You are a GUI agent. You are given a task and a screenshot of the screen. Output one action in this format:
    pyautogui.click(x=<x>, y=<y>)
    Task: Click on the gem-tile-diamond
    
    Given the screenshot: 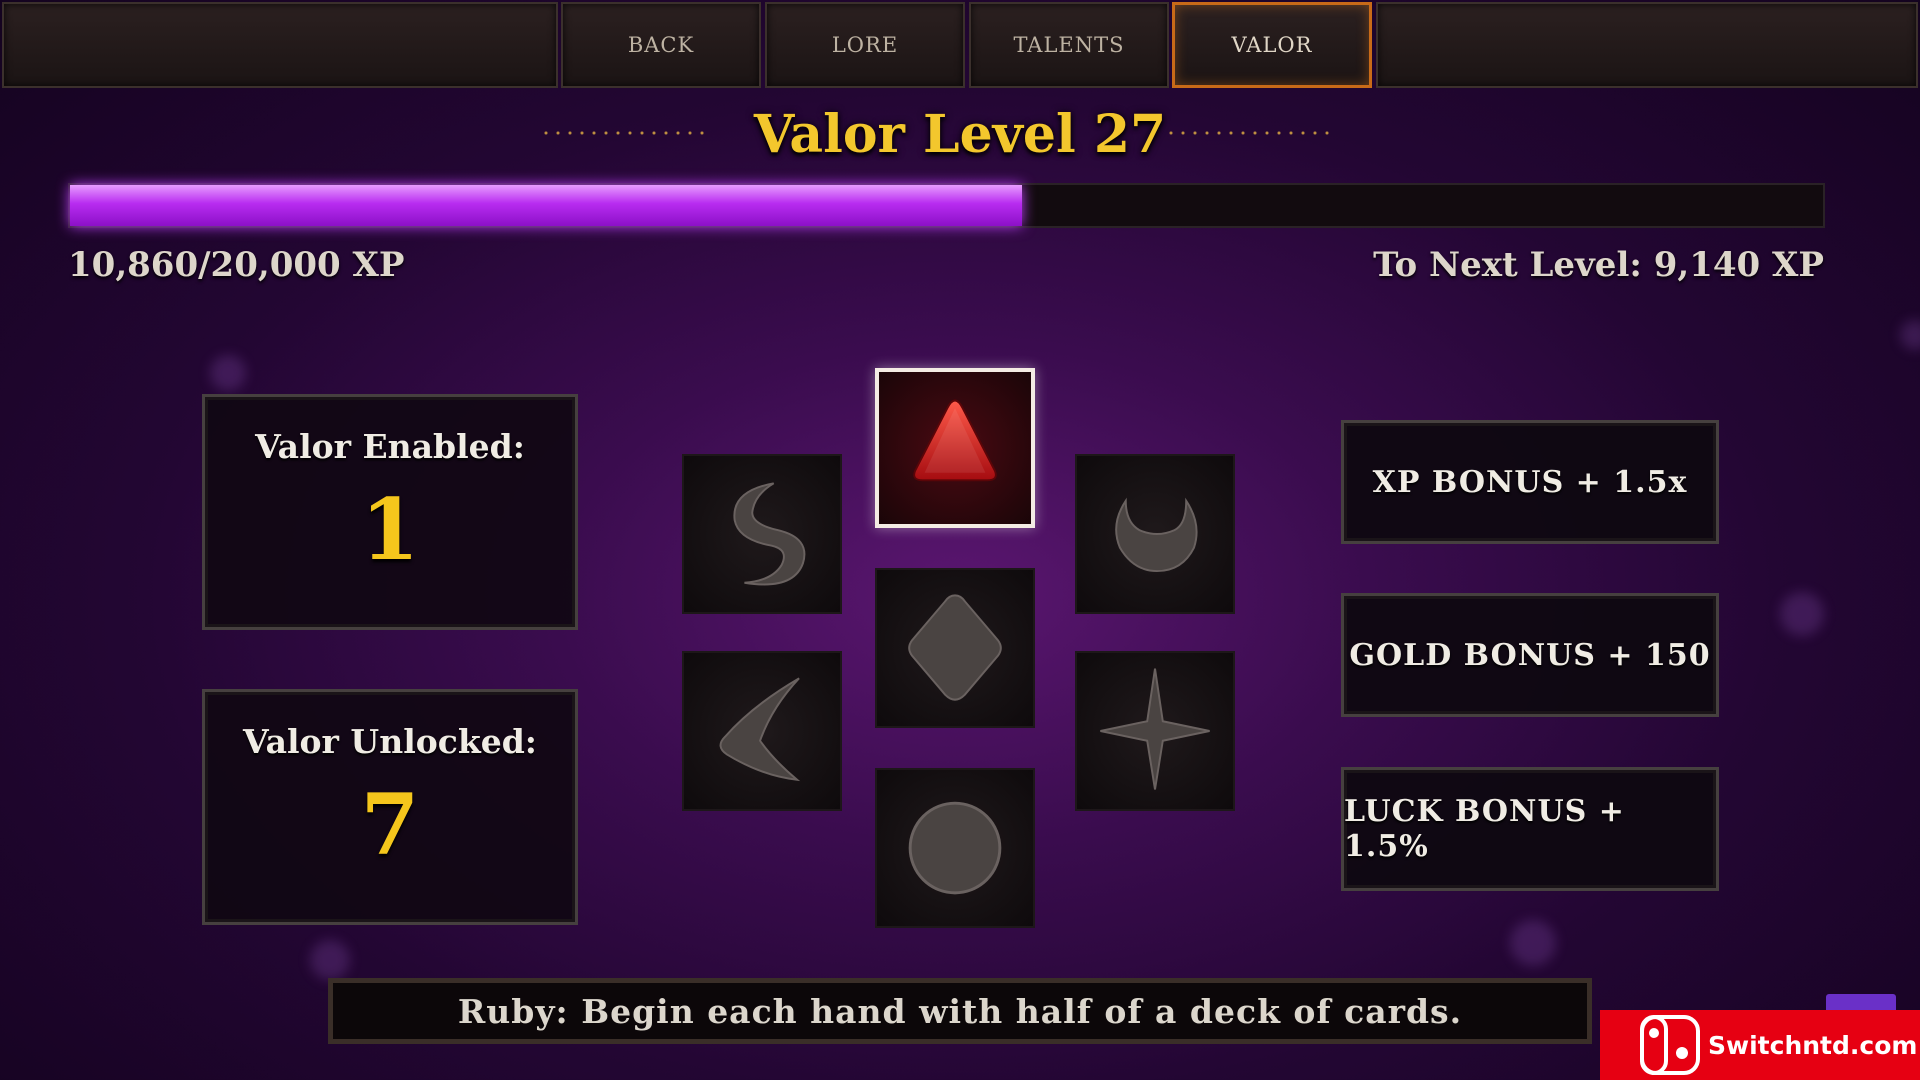 What is the action you would take?
    pyautogui.click(x=955, y=648)
    